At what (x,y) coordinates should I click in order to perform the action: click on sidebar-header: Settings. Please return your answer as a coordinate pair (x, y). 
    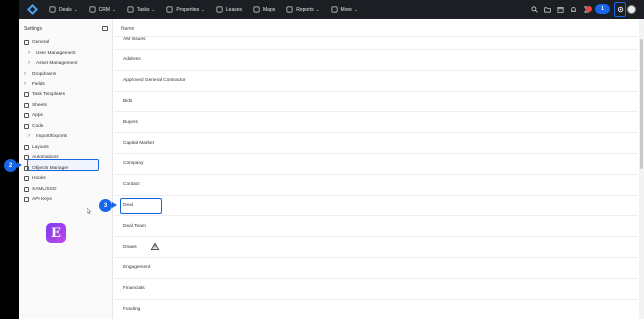
    Looking at the image, I should click on (33, 29).